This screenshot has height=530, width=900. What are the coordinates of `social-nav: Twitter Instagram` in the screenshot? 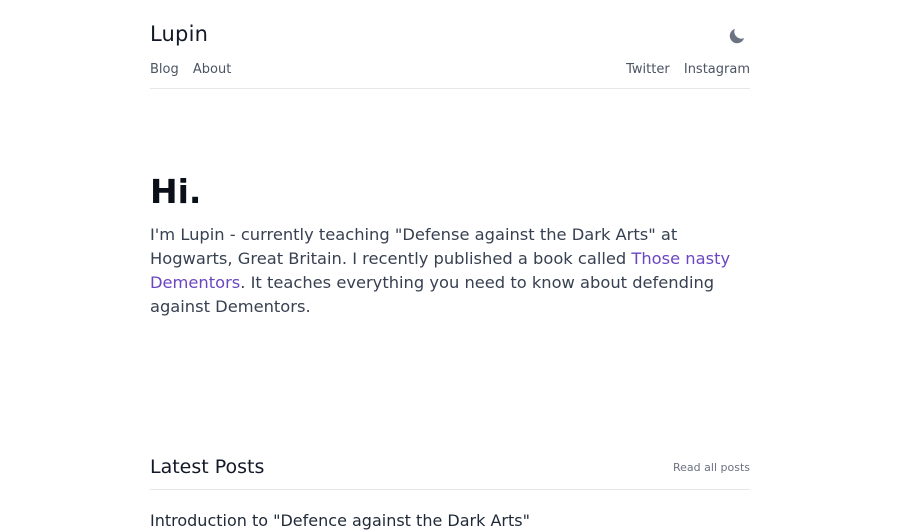 It's located at (688, 69).